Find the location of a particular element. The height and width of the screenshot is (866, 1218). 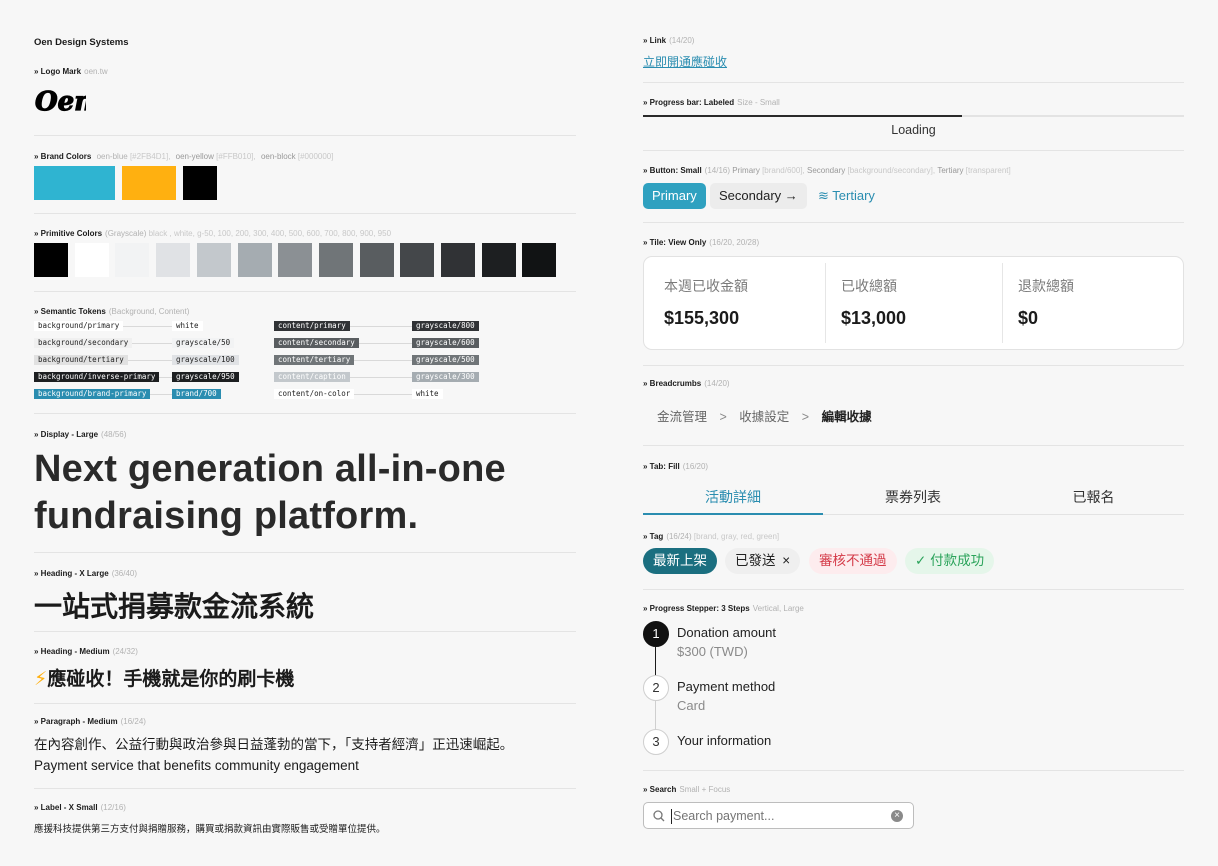

stats-tile: 本週已收金額 $155,300 已收總額 $13,000 退款總額 $0 is located at coordinates (913, 303).